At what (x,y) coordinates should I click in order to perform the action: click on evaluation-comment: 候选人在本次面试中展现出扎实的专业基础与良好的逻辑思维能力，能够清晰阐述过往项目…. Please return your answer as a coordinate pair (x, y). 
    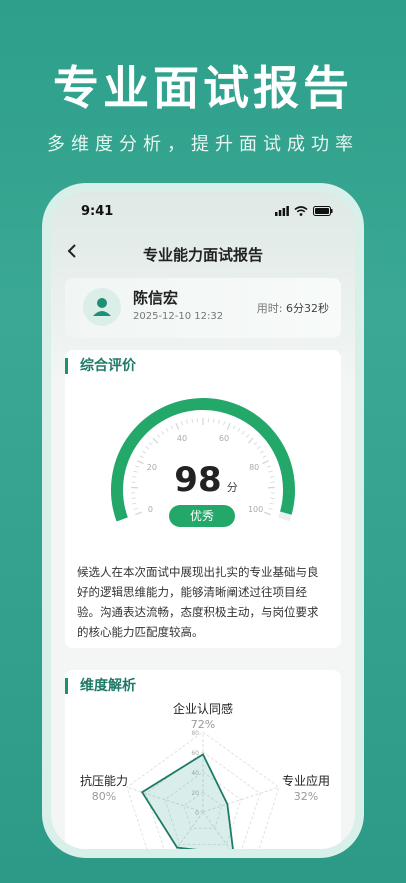
    Looking at the image, I should click on (198, 602).